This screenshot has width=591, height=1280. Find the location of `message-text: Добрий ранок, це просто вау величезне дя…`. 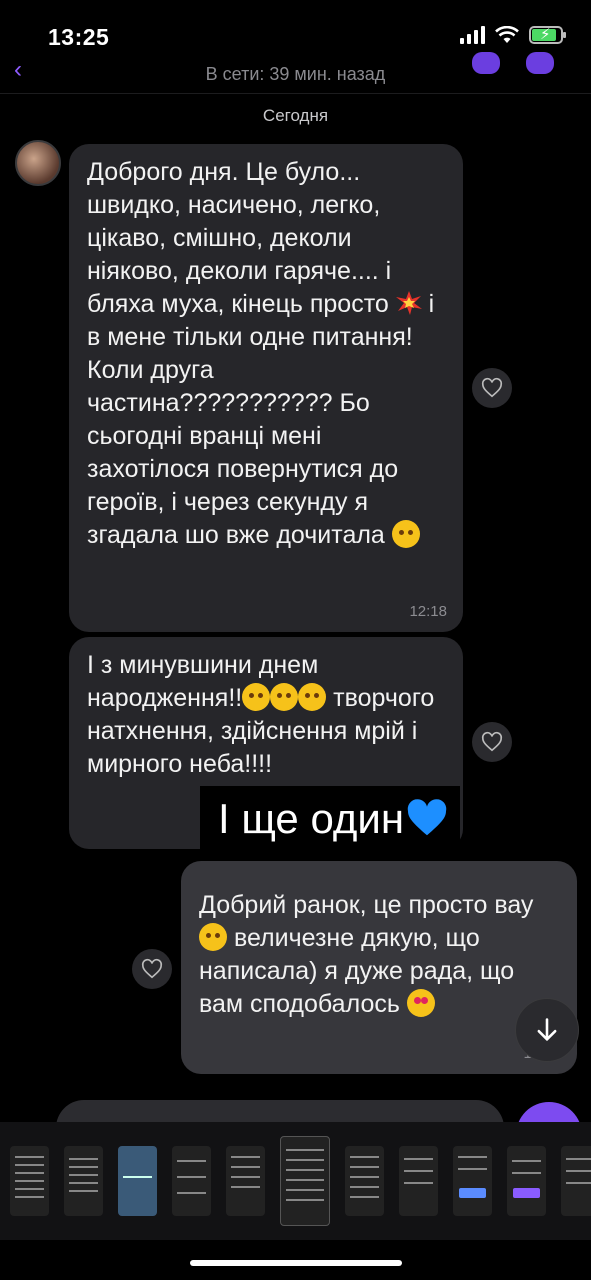

message-text: Добрий ранок, це просто вау величезне дя… is located at coordinates (366, 954).